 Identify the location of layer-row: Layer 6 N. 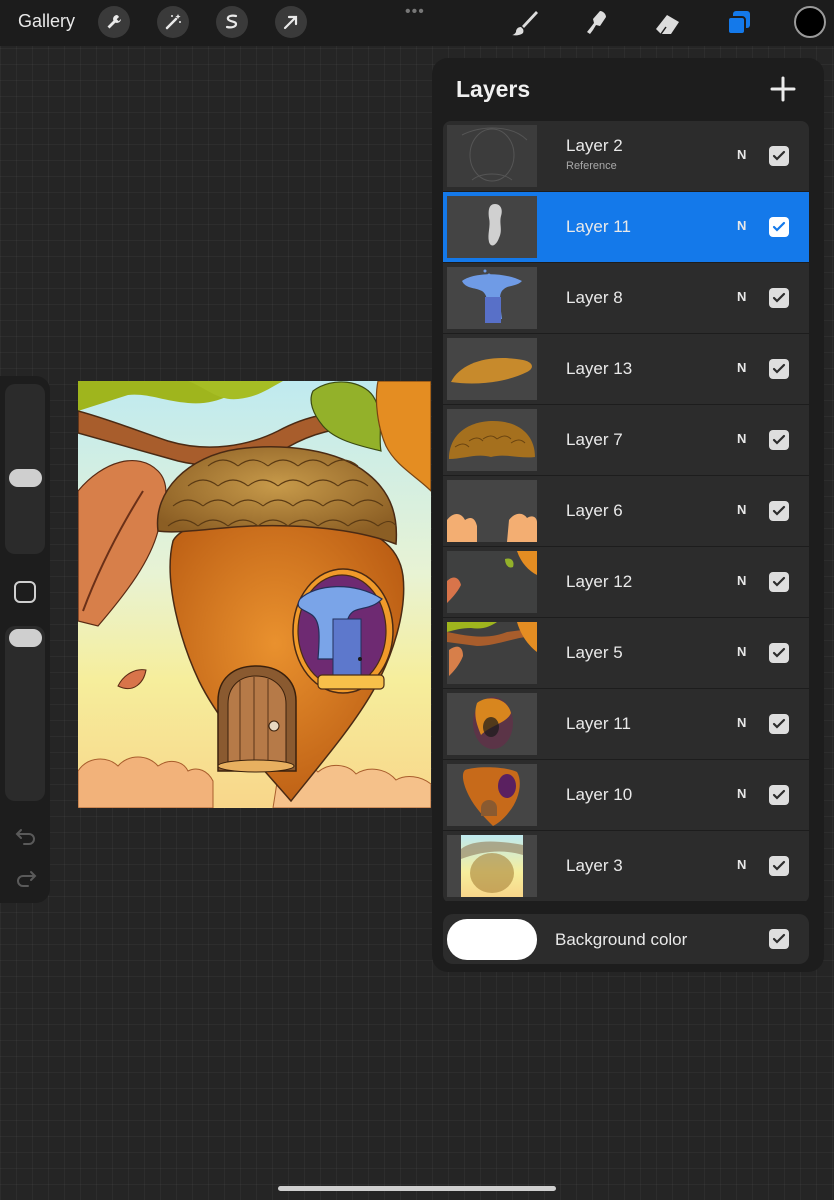
(626, 511).